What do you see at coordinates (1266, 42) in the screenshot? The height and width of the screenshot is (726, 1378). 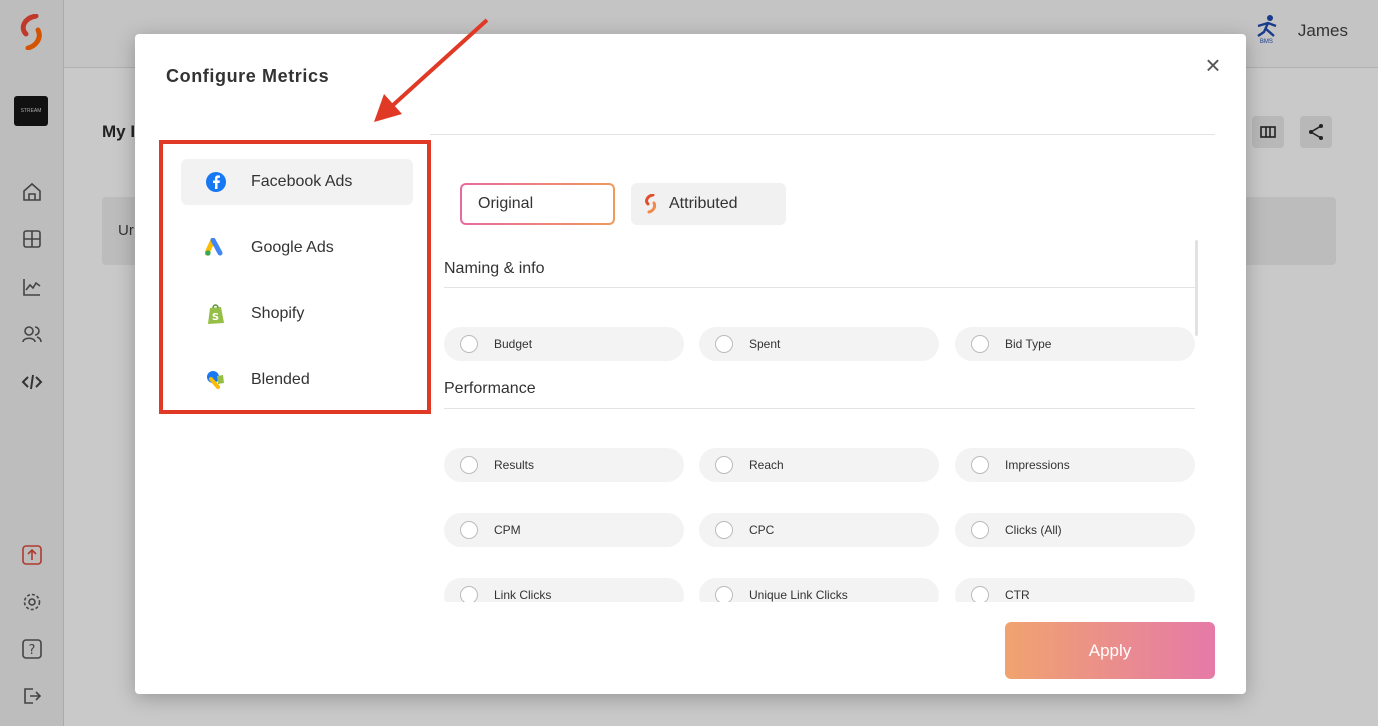 I see `user-logo-text: BMS` at bounding box center [1266, 42].